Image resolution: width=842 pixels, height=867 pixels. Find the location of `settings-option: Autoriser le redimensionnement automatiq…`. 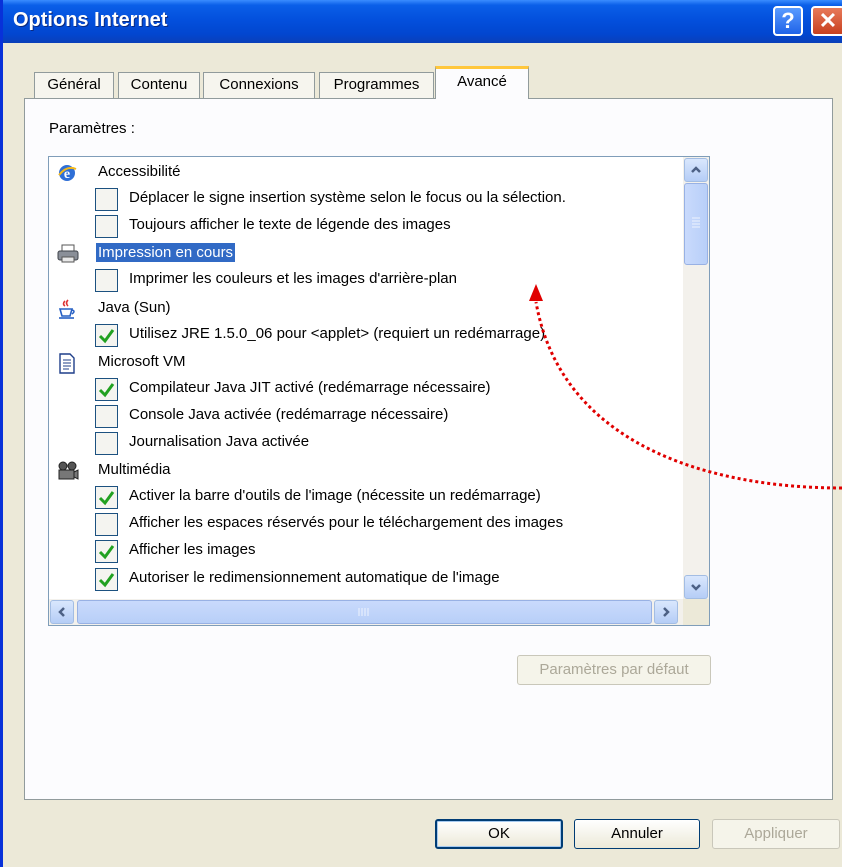

settings-option: Autoriser le redimensionnement automatiq… is located at coordinates (365, 579).